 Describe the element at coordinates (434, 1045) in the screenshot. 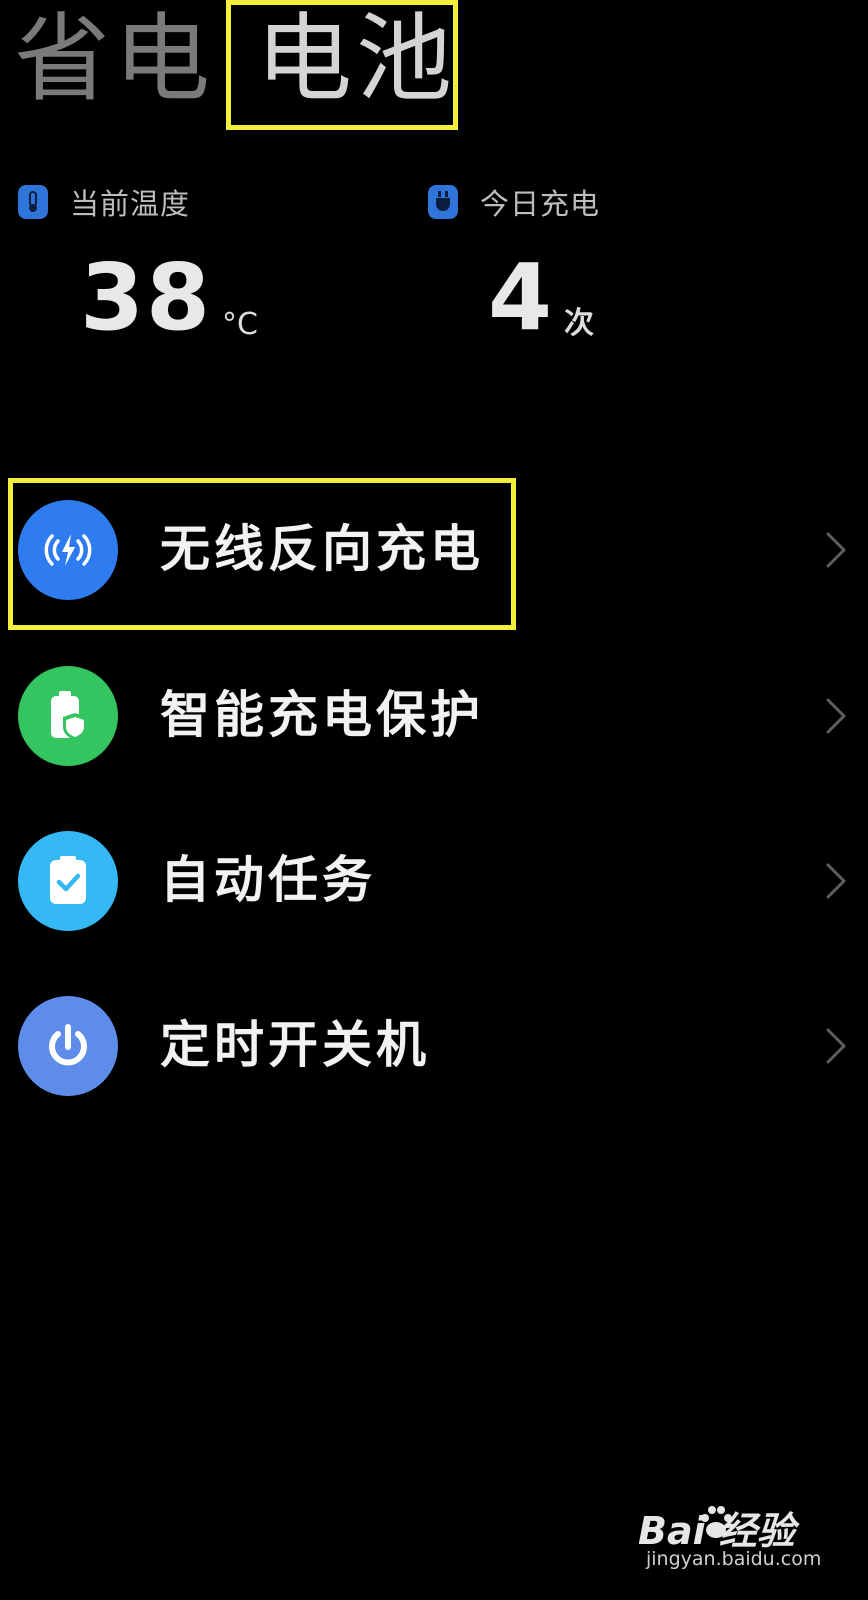

I see `menu-item-scheduled-power: 定时开关机` at that location.